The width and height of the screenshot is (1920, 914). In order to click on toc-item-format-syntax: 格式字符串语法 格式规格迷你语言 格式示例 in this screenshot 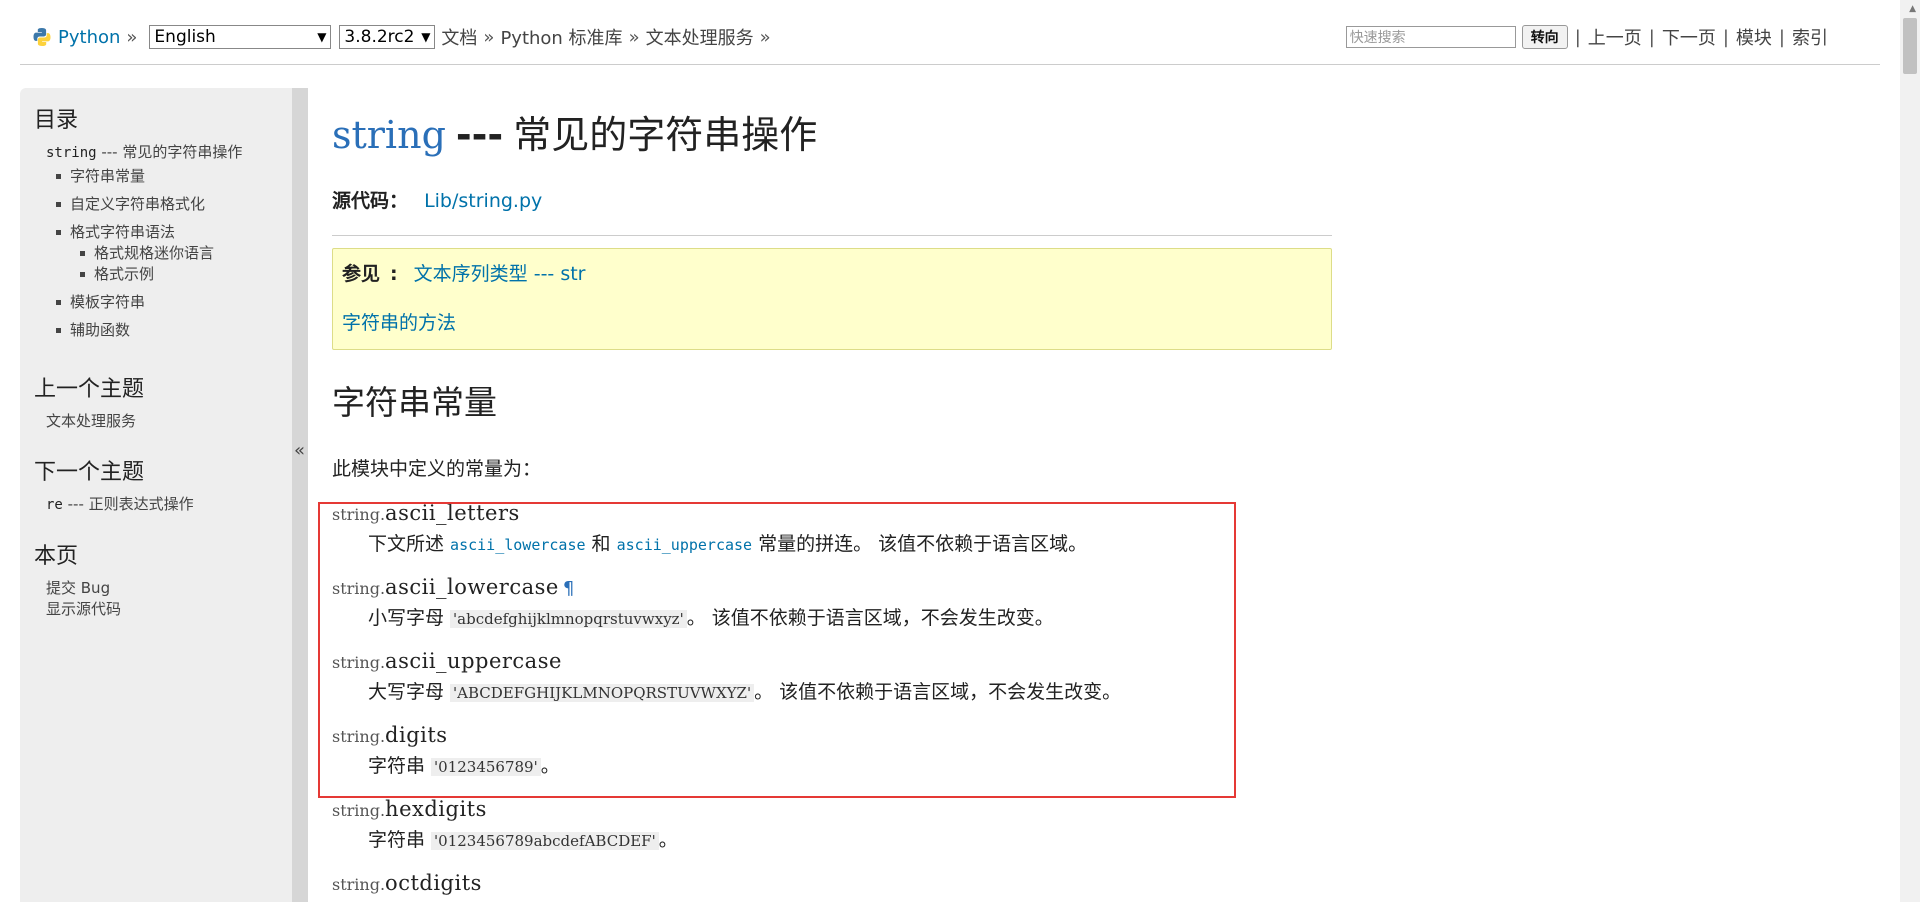, I will do `click(167, 253)`.